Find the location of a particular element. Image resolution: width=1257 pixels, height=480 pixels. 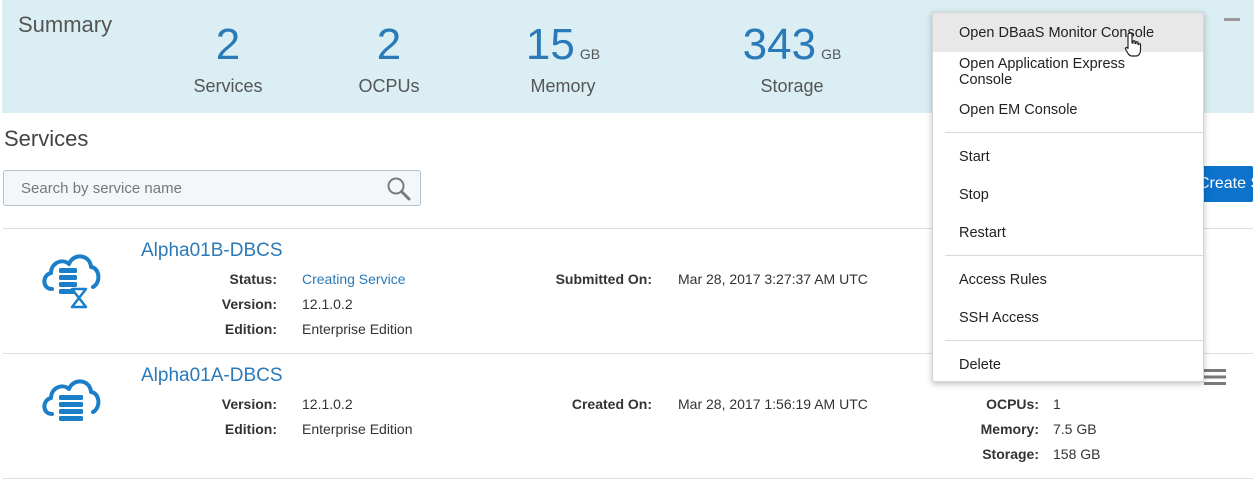

cloud-database-creating-icon is located at coordinates (71, 281).